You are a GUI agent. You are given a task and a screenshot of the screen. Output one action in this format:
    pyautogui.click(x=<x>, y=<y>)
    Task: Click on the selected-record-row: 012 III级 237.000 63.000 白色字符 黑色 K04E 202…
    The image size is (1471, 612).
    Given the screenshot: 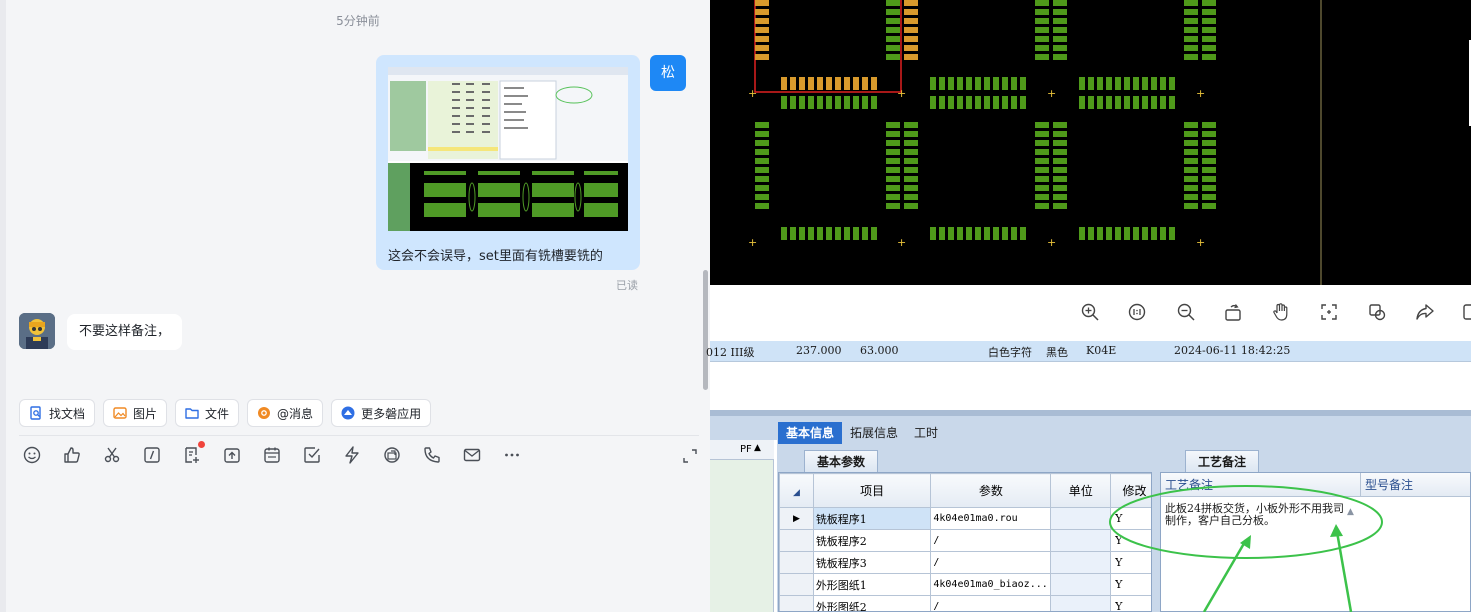 What is the action you would take?
    pyautogui.click(x=1088, y=351)
    